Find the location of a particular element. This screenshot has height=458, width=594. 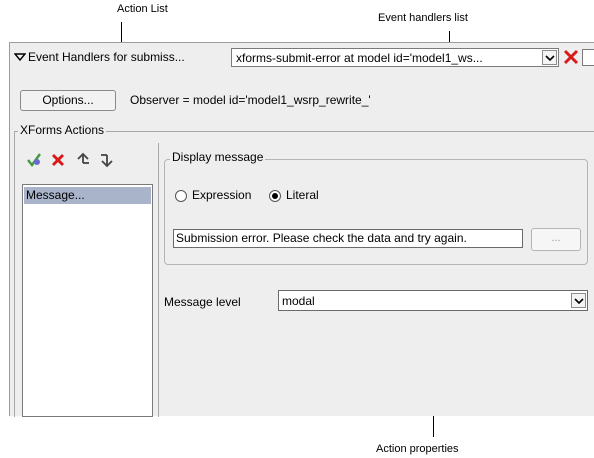

message-level-select: modal is located at coordinates (433, 300).